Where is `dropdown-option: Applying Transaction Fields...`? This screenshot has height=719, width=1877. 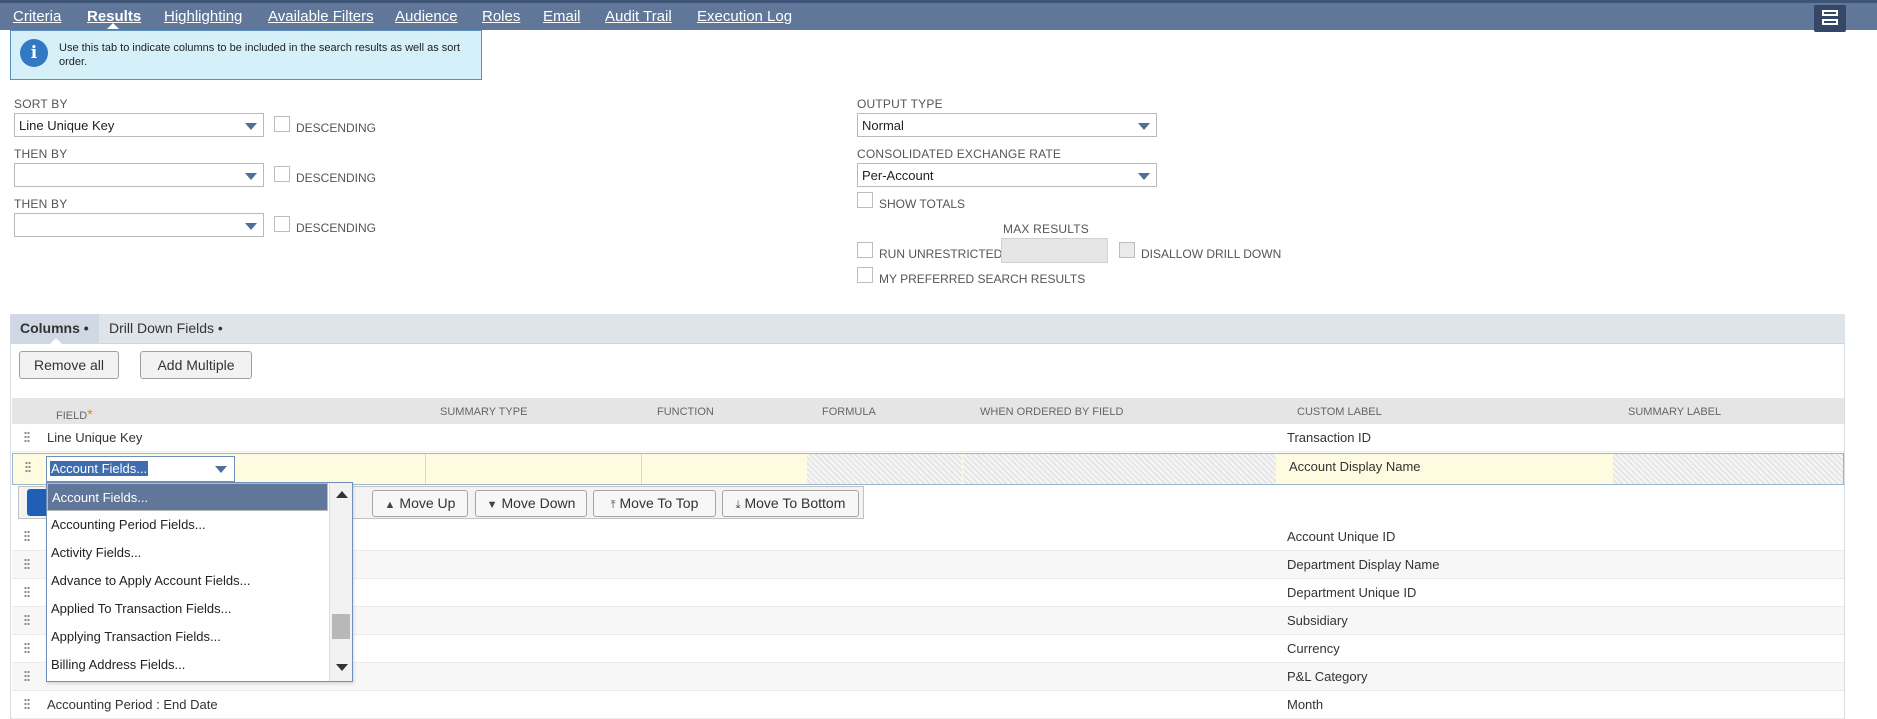 dropdown-option: Applying Transaction Fields... is located at coordinates (187, 637).